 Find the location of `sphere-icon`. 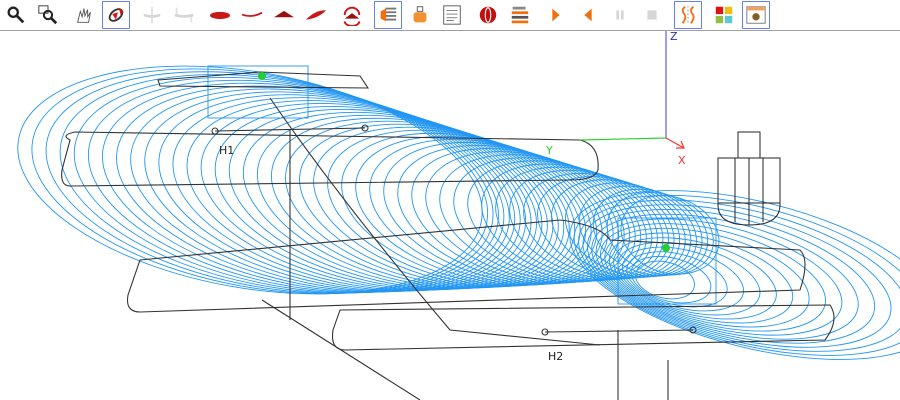

sphere-icon is located at coordinates (488, 15).